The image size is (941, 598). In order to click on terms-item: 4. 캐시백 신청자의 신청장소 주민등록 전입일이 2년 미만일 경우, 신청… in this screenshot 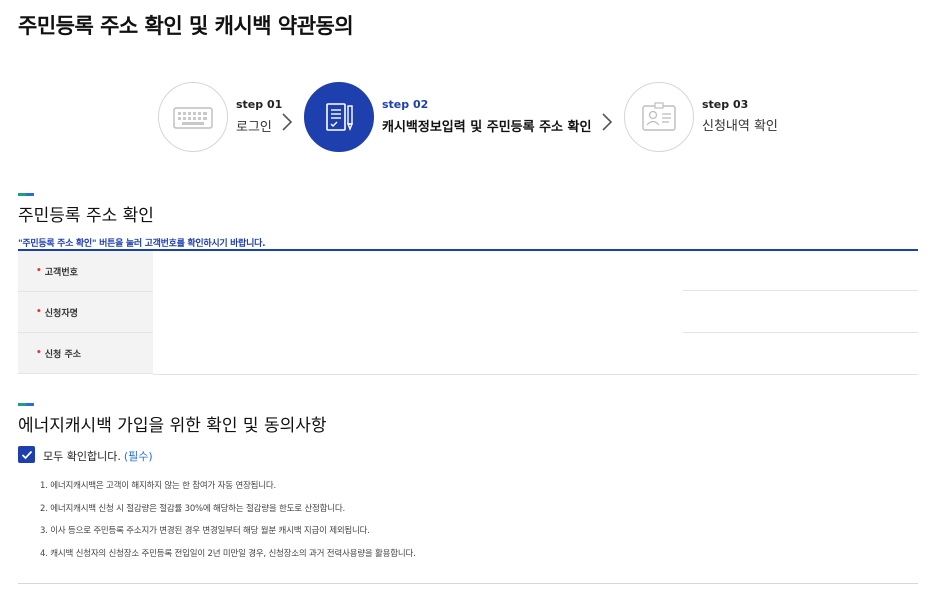, I will do `click(228, 553)`.